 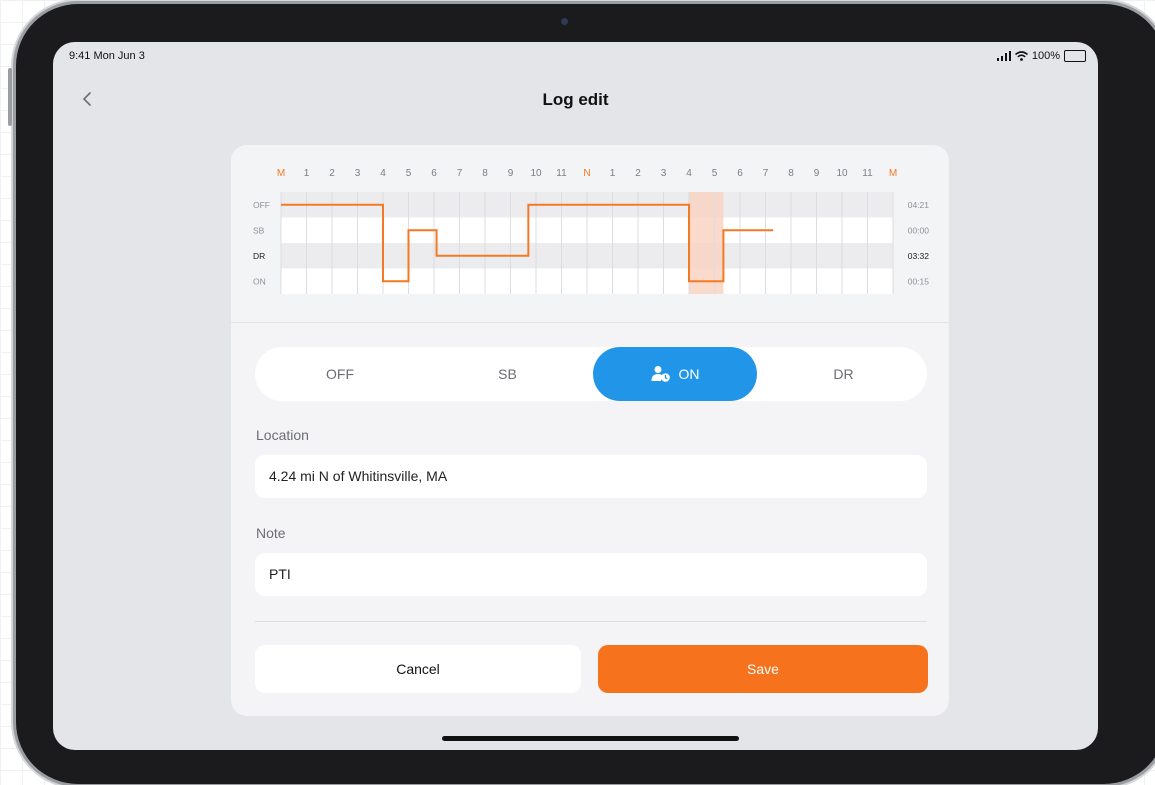 What do you see at coordinates (591, 476) in the screenshot?
I see `location-input: 4.24 mi N of Whitinsville, MA` at bounding box center [591, 476].